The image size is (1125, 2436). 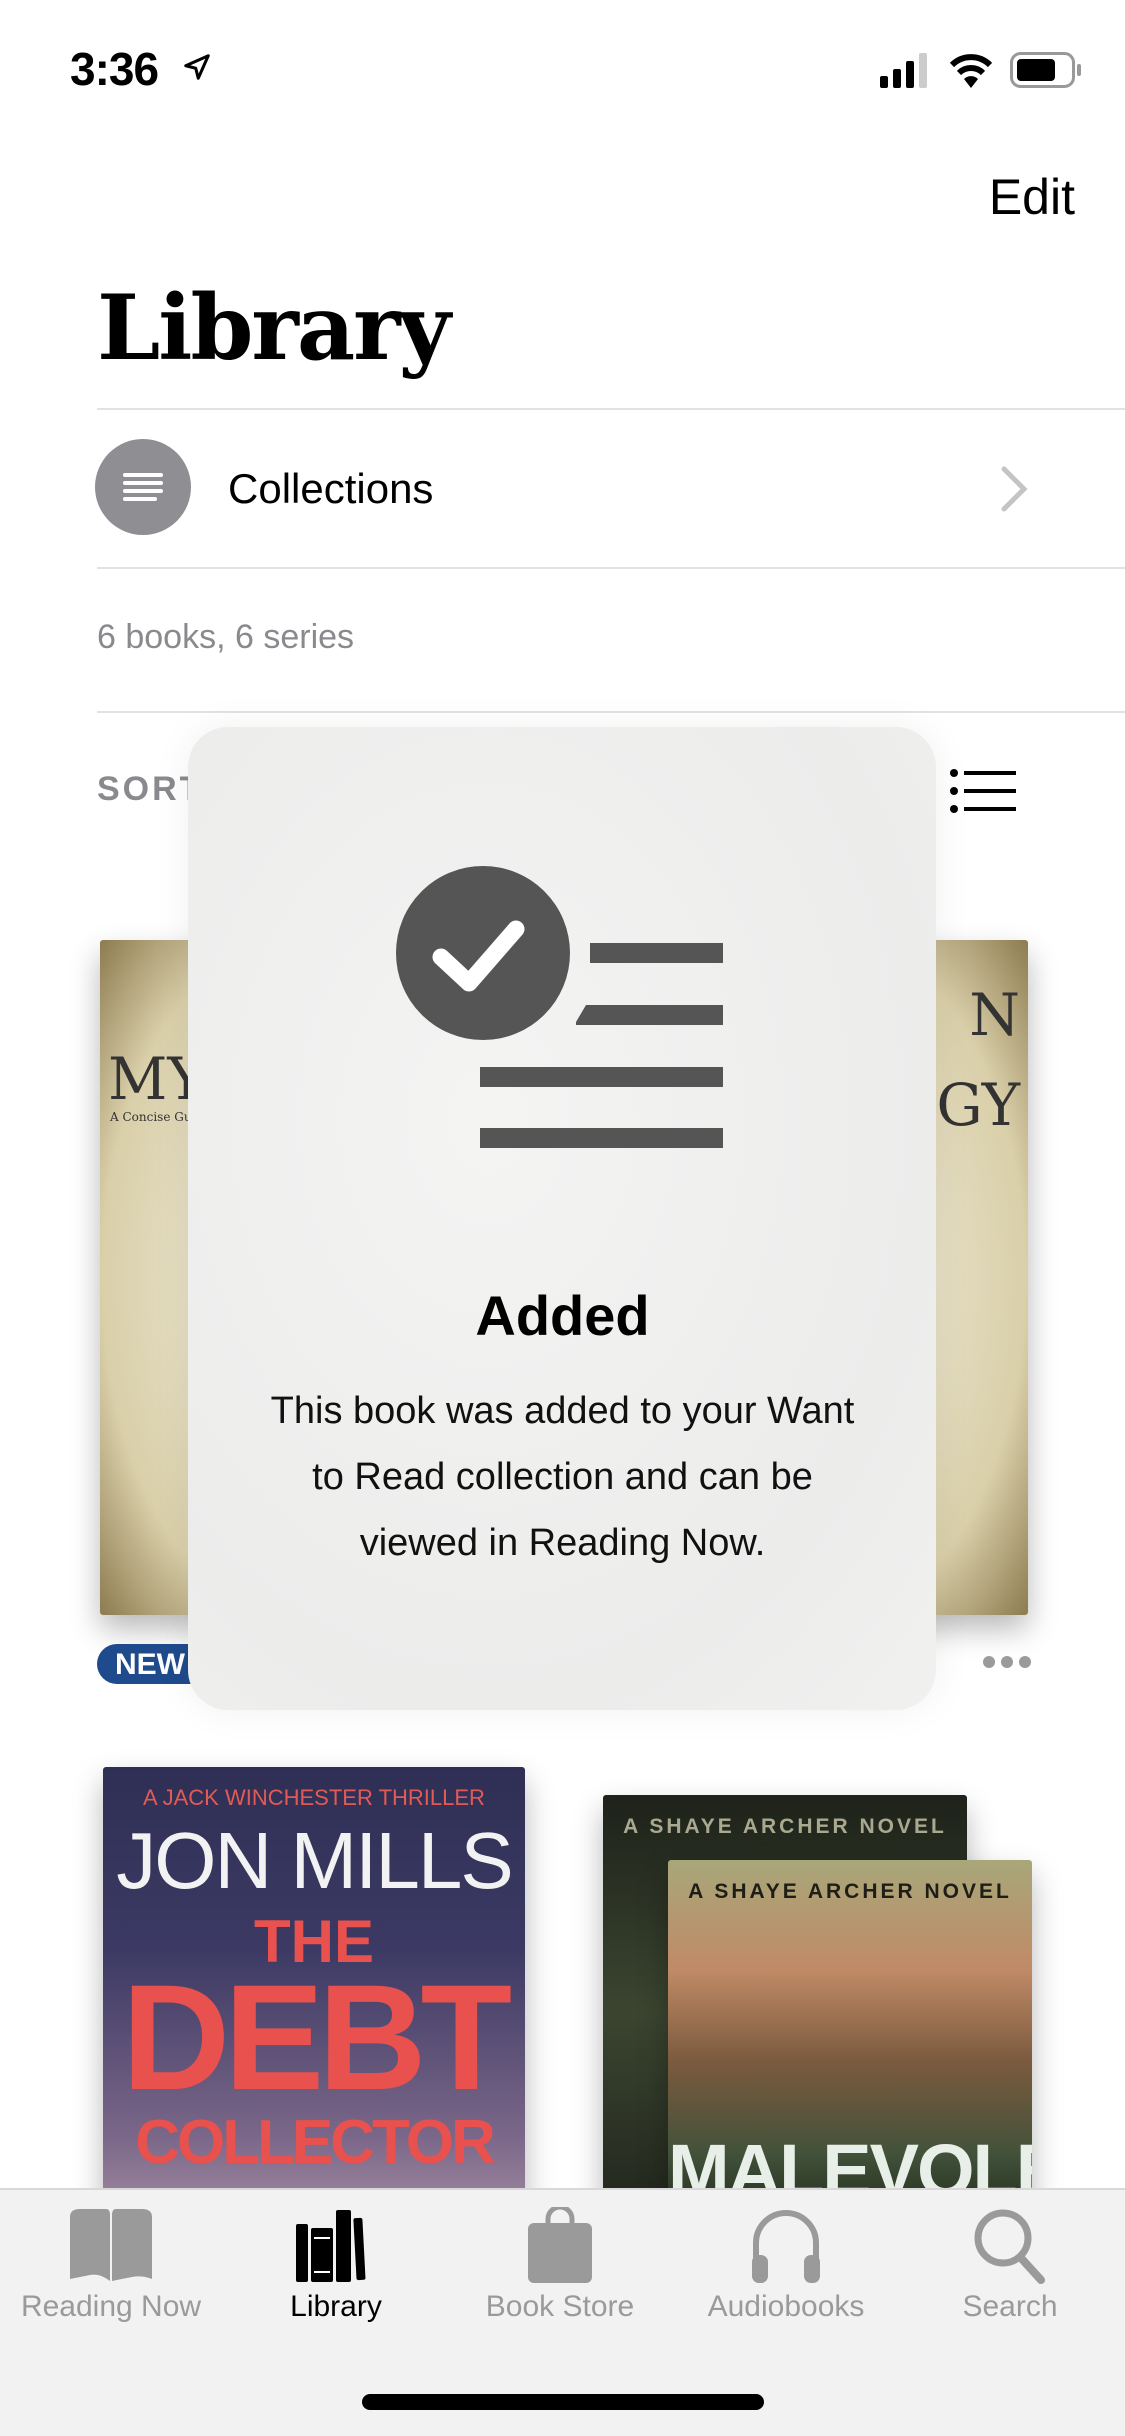 What do you see at coordinates (1010, 2306) in the screenshot?
I see `tab-label: Search` at bounding box center [1010, 2306].